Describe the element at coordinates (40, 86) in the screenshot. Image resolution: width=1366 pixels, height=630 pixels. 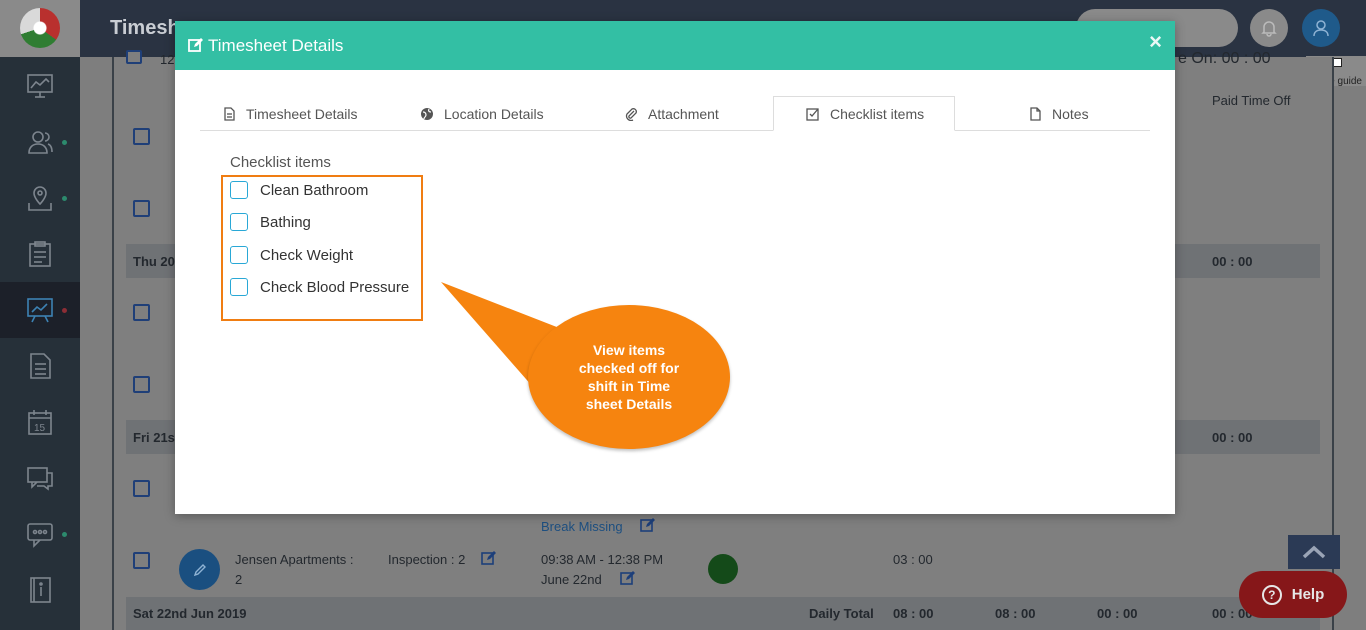
I see `sidebar-item-dashboard` at that location.